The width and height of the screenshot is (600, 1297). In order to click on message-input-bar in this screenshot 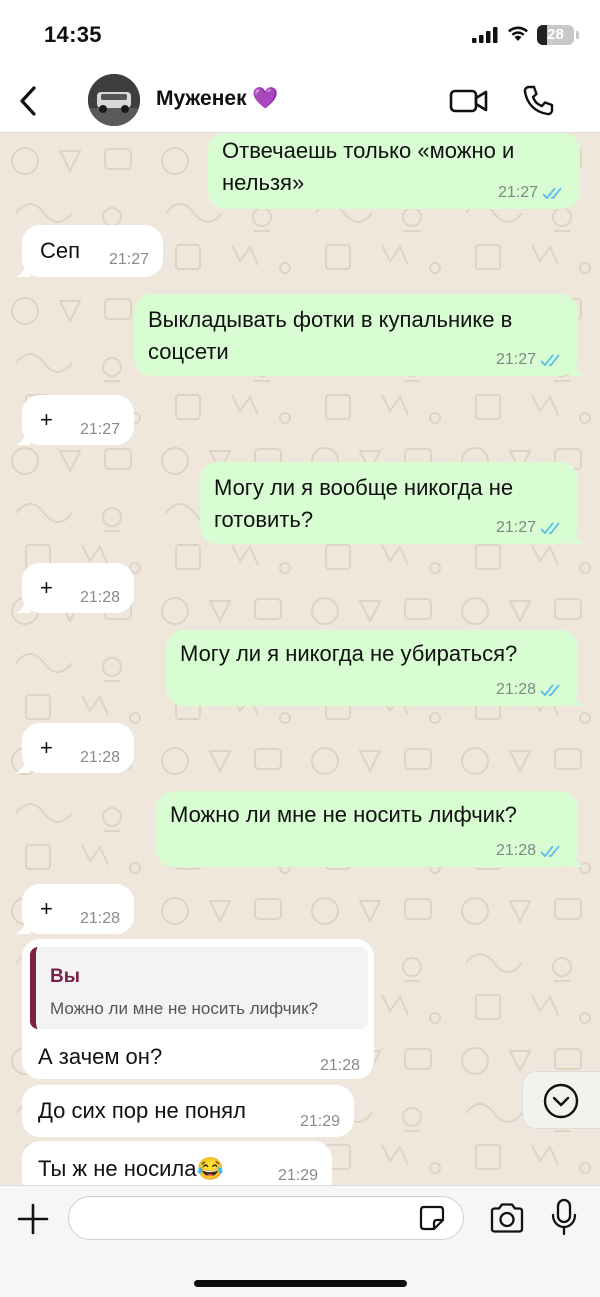, I will do `click(300, 1241)`.